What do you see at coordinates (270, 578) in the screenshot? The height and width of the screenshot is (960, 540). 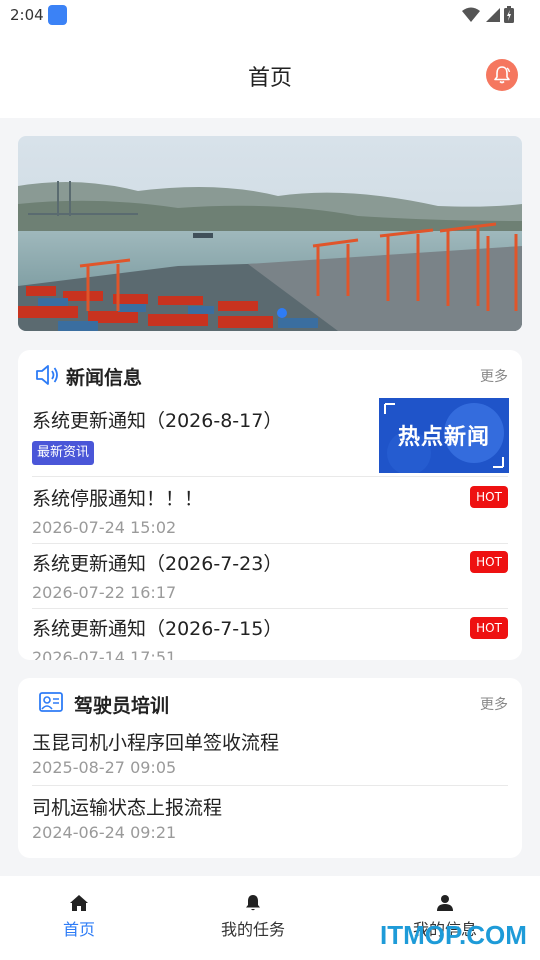 I see `news-list-item: 系统更新通知（2026-7-23） 2026-07-22 16:17 HOT` at bounding box center [270, 578].